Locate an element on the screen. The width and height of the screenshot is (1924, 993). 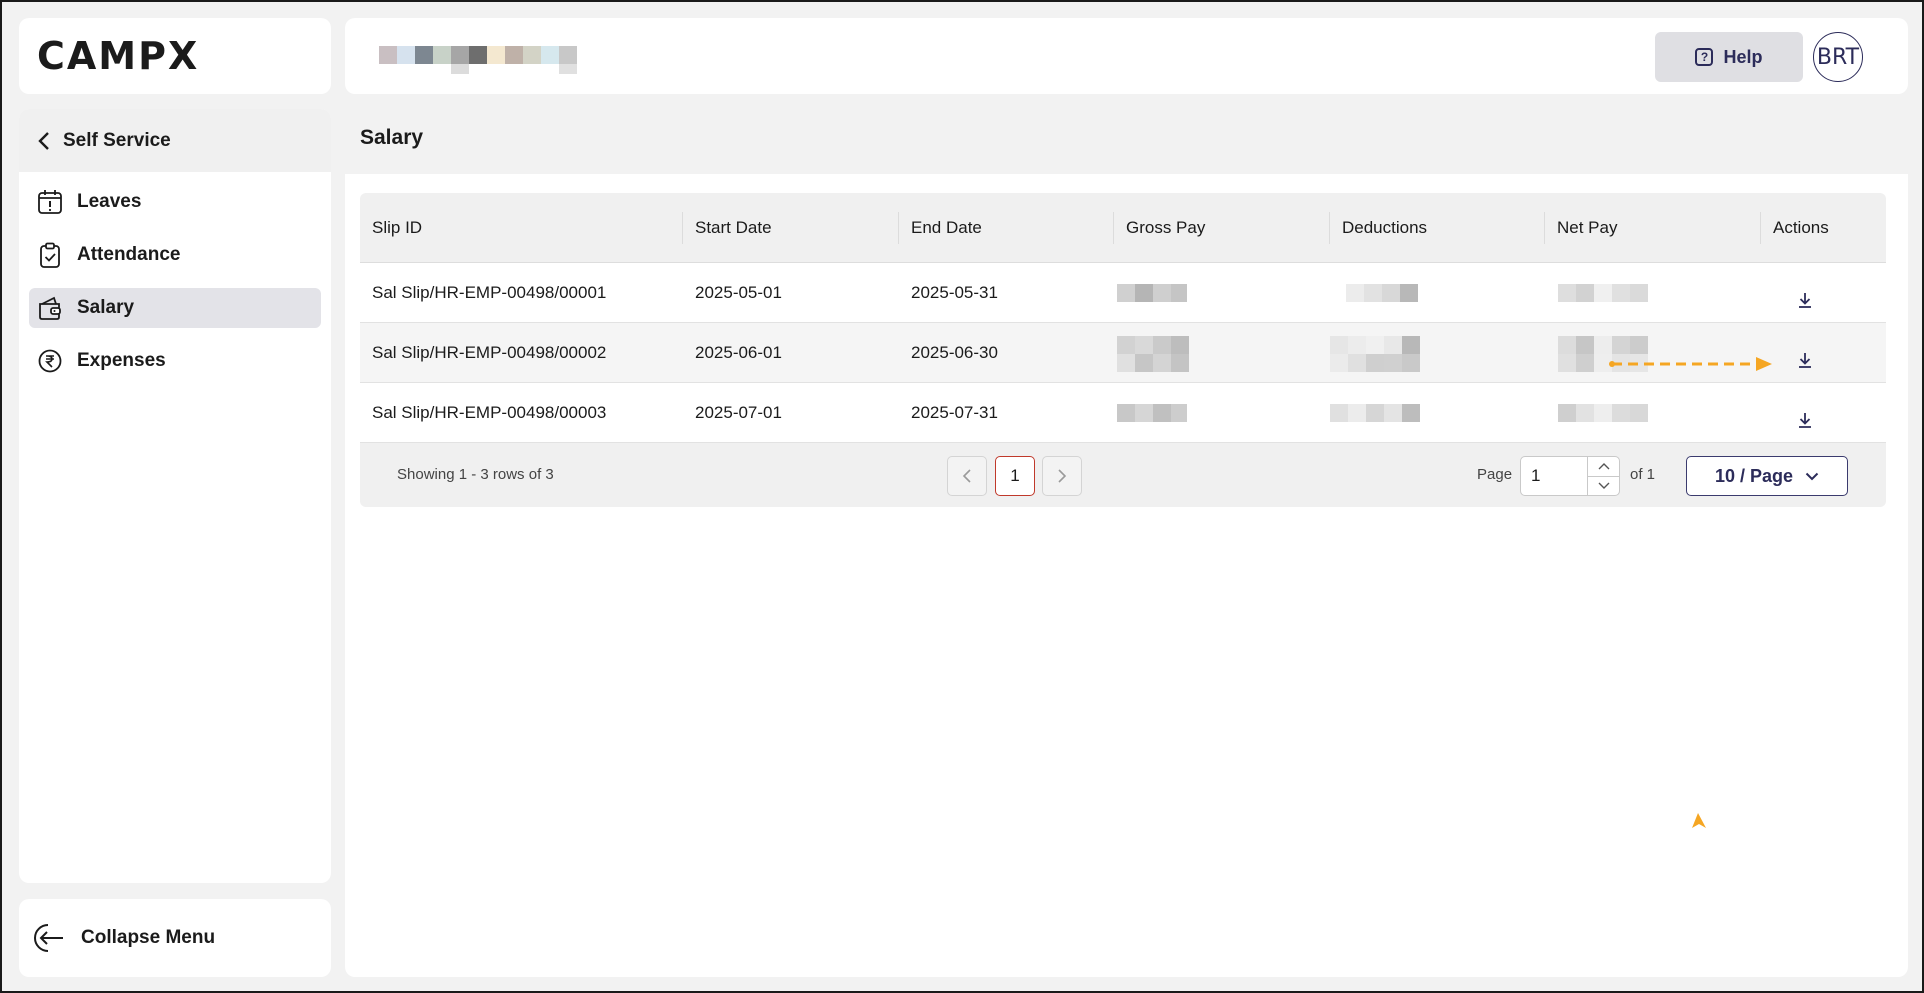
page-input-value: 1 is located at coordinates (1536, 475).